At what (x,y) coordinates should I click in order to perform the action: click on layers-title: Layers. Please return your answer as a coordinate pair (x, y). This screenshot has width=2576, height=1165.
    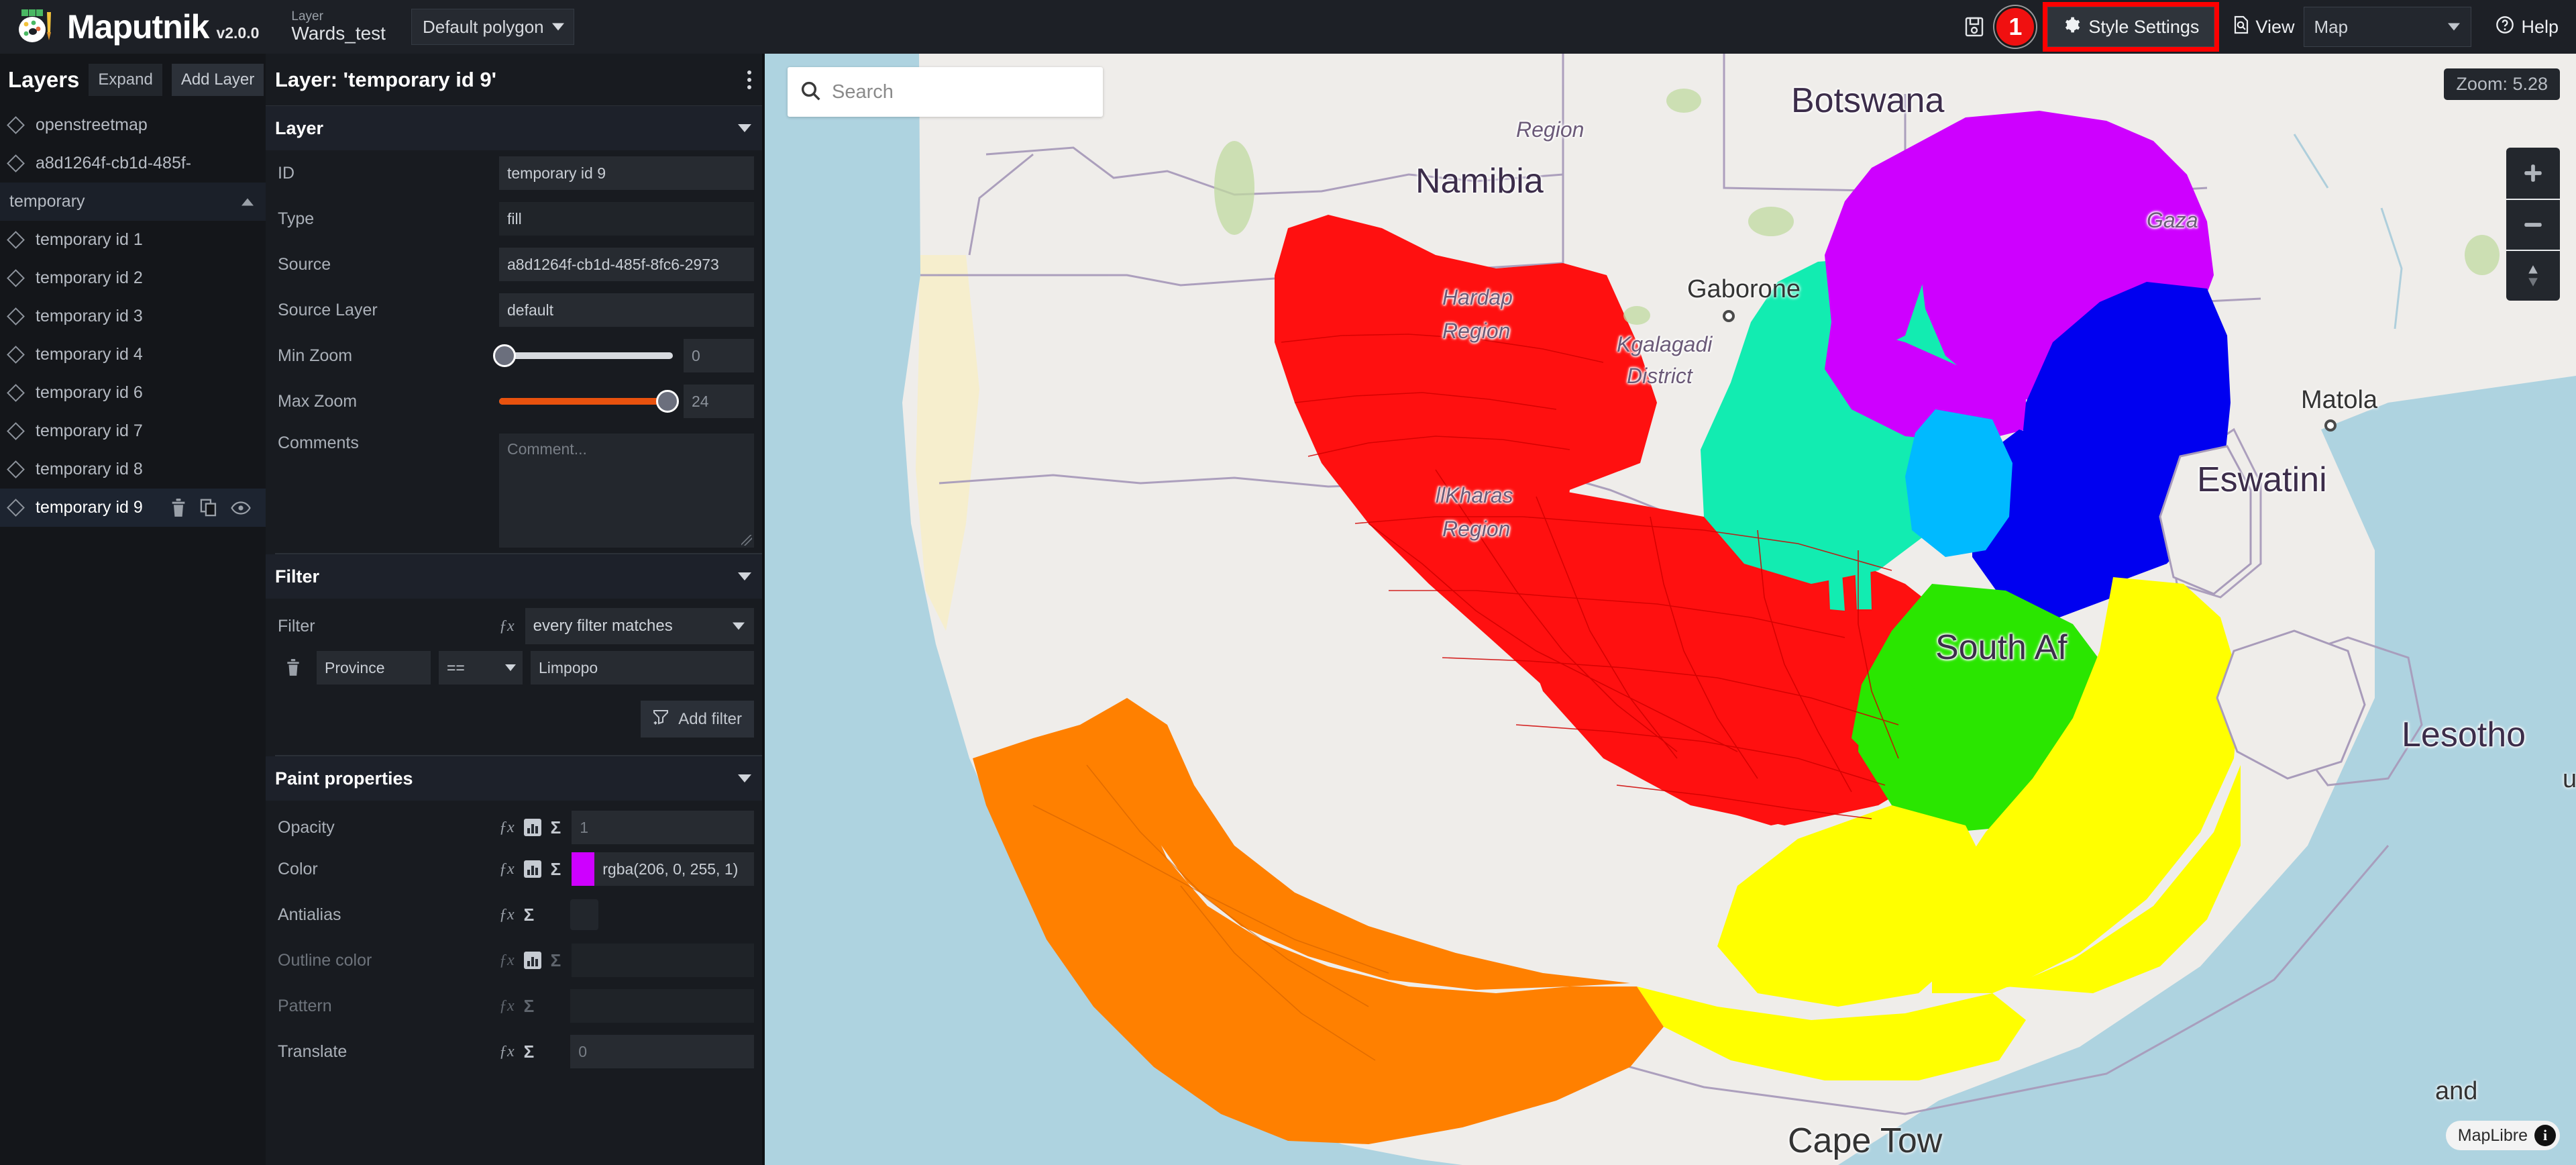
    Looking at the image, I should click on (44, 79).